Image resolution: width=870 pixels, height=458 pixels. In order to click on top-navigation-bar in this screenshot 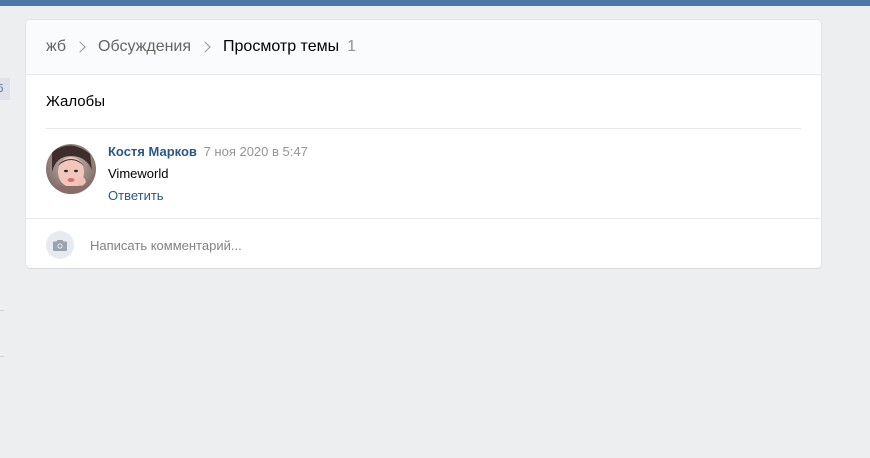, I will do `click(435, 3)`.